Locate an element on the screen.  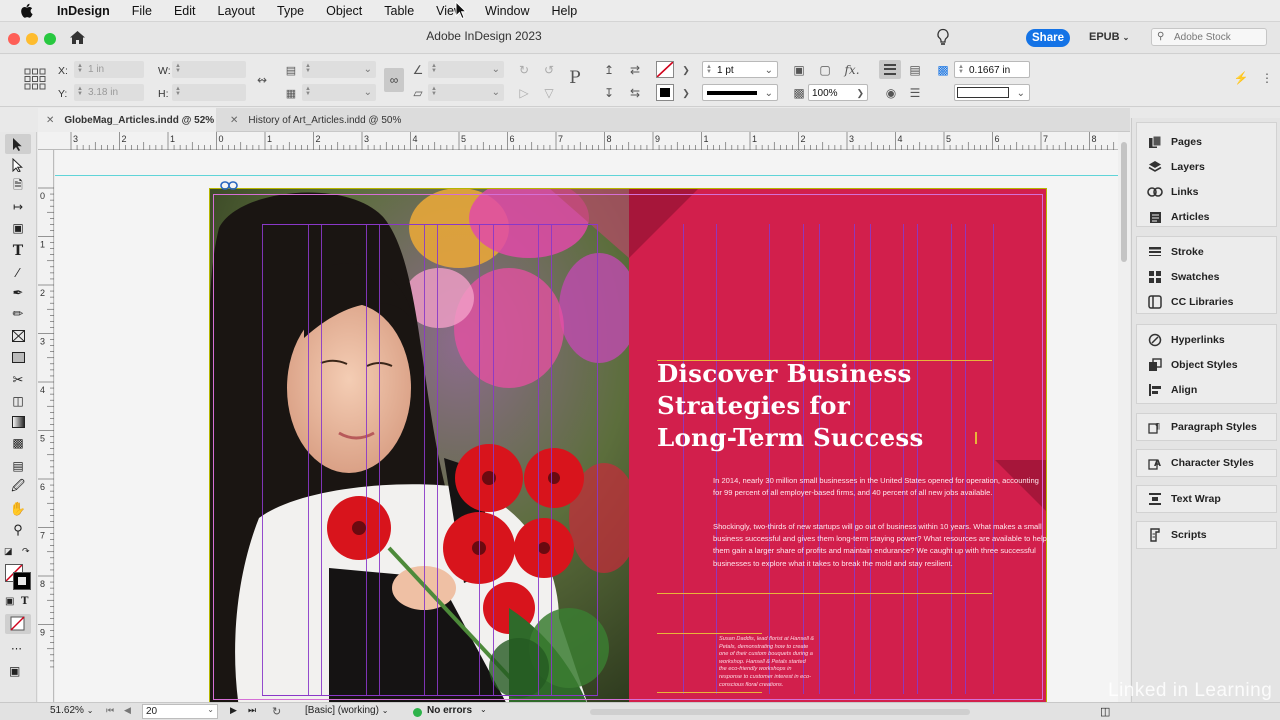
page-number-field: 20 ⌄ is located at coordinates (180, 711).